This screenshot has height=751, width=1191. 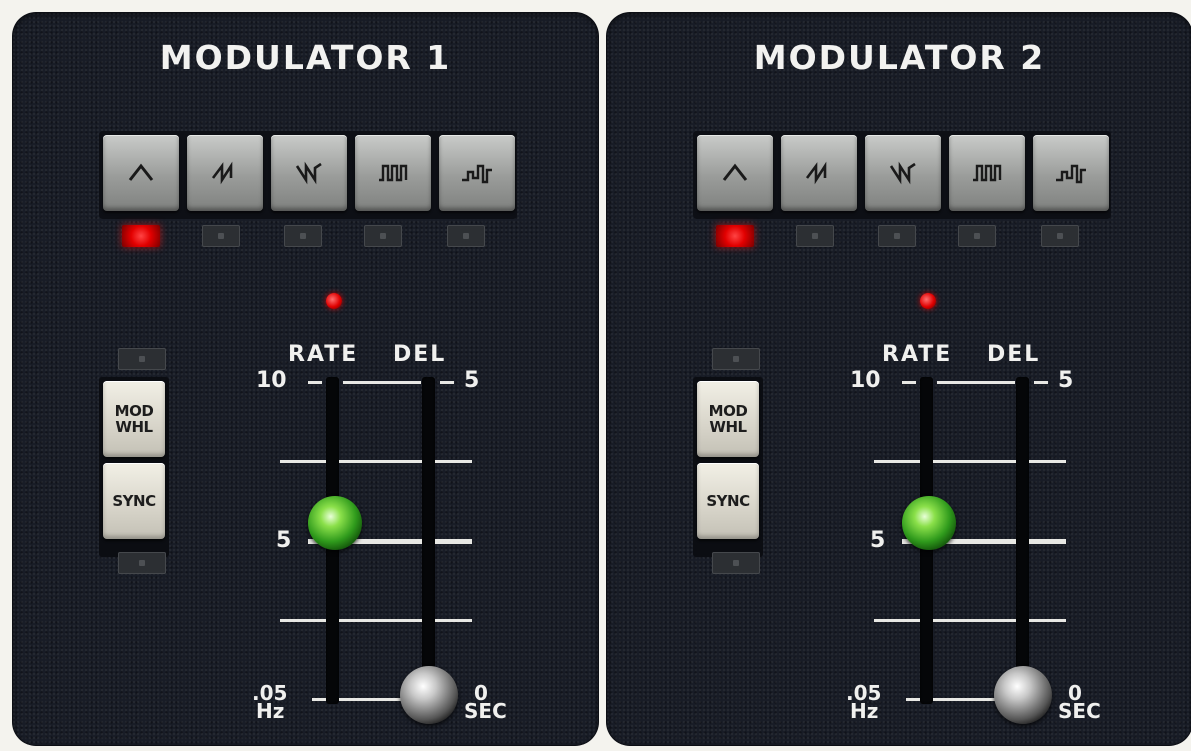 I want to click on modulator-title: MODULATOR 2, so click(x=899, y=57).